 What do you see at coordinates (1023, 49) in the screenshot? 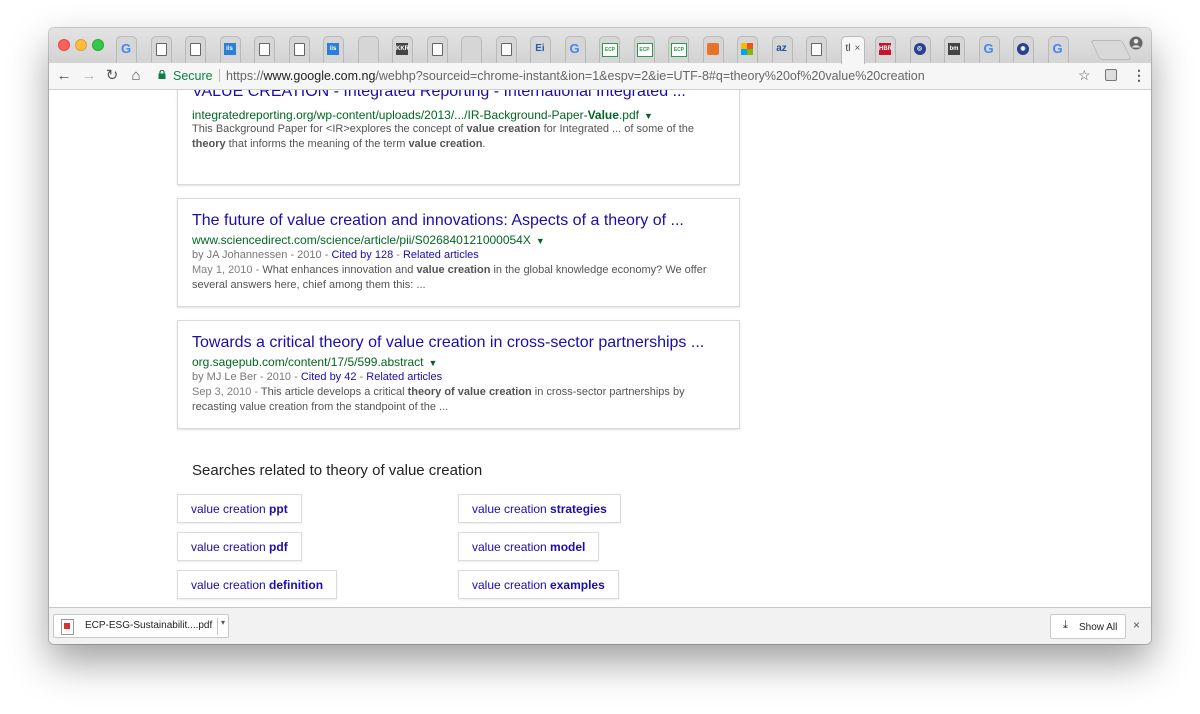
I see `browser-tab: ◉` at bounding box center [1023, 49].